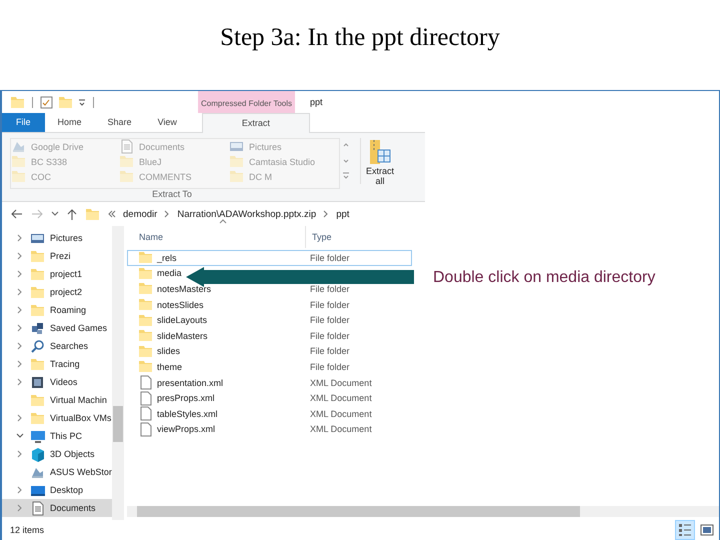 This screenshot has width=720, height=540. What do you see at coordinates (246, 214) in the screenshot?
I see `breadcrumb-item: Narration\ADAWorkshop.pptx.zip` at bounding box center [246, 214].